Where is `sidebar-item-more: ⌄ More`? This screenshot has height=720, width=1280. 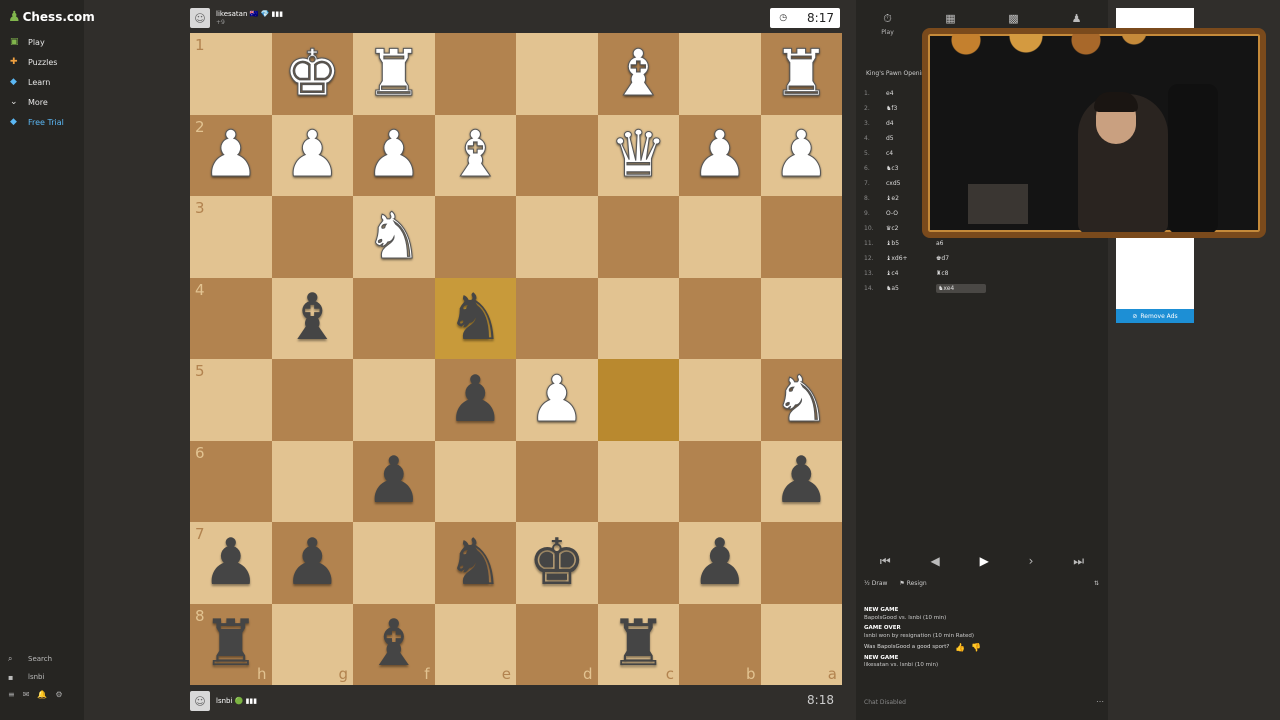
sidebar-item-more: ⌄ More is located at coordinates (42, 102).